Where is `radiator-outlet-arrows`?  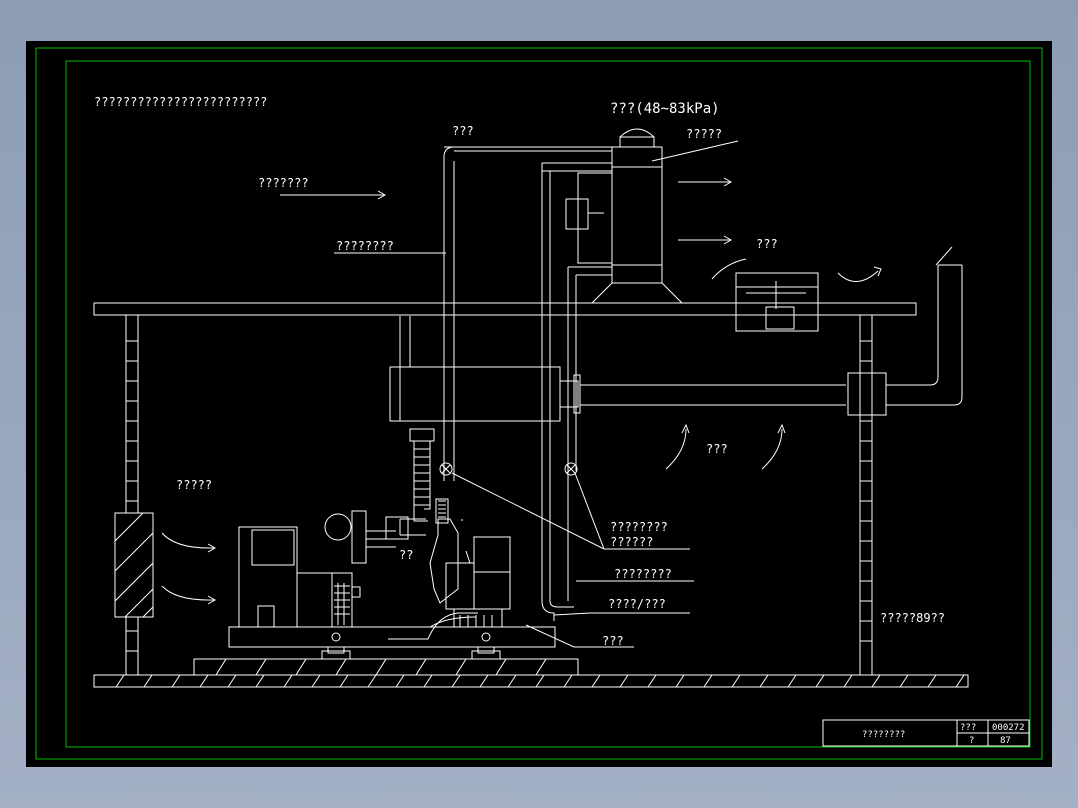 radiator-outlet-arrows is located at coordinates (705, 211).